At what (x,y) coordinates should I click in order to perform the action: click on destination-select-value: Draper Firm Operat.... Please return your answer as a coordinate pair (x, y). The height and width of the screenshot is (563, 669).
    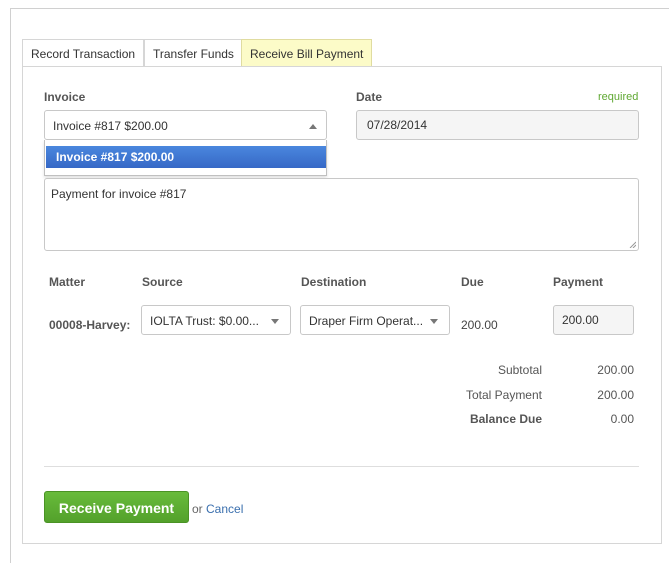
    Looking at the image, I should click on (366, 321).